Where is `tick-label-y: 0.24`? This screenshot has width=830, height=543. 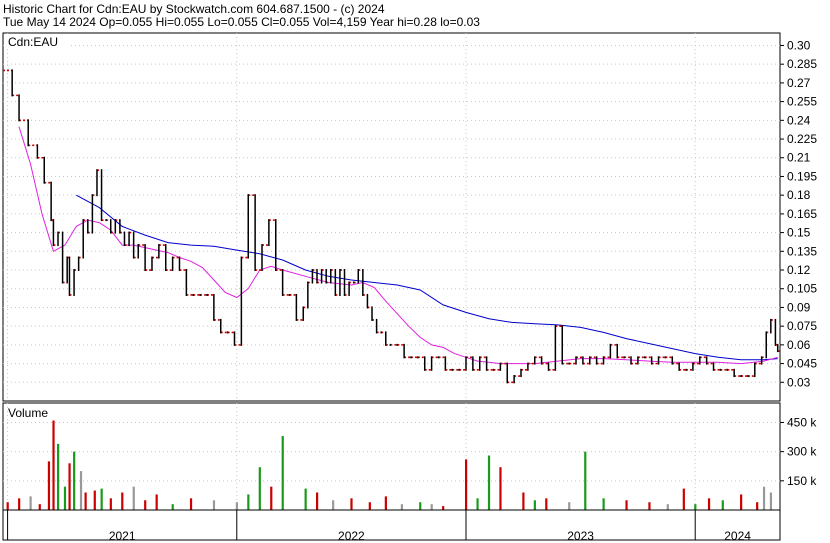
tick-label-y: 0.24 is located at coordinates (799, 120).